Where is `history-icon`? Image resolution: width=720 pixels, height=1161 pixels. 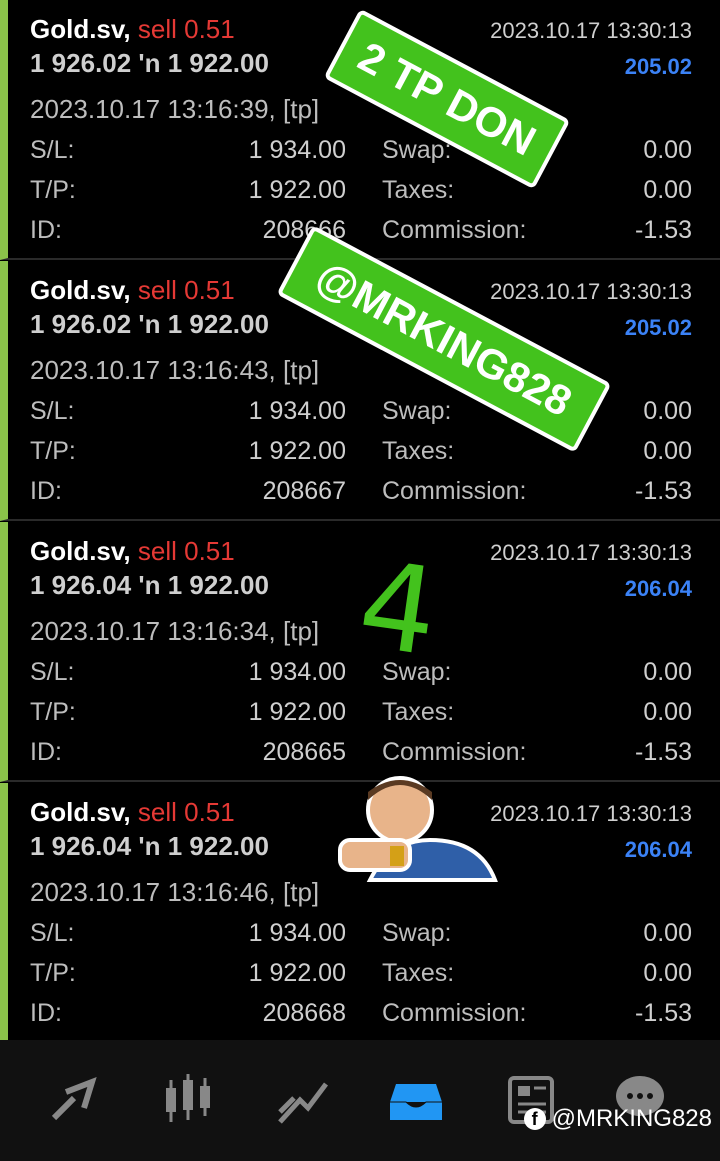
history-icon is located at coordinates (416, 1100).